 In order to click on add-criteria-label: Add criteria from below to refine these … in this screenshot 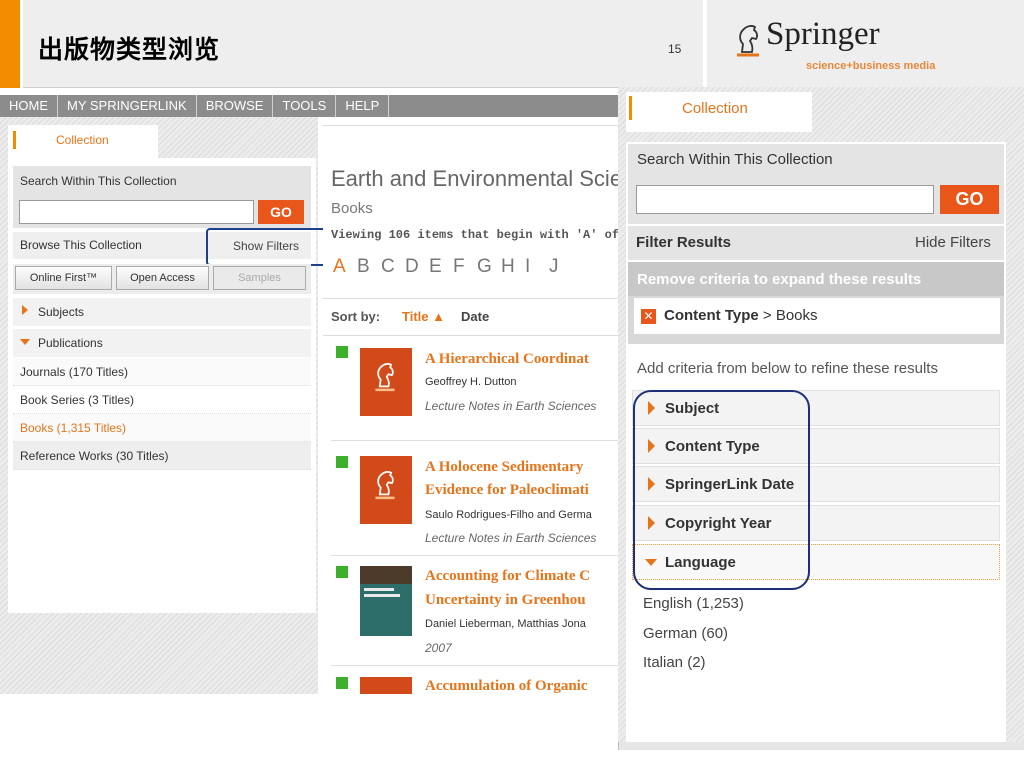, I will do `click(787, 368)`.